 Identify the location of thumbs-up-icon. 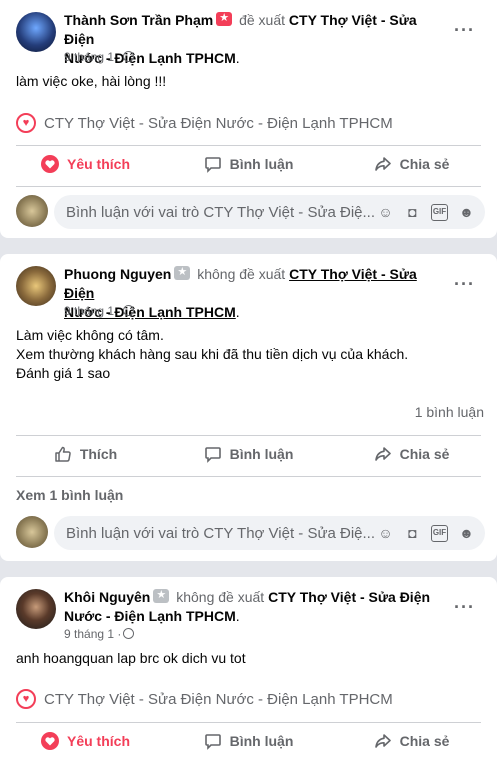
(63, 454).